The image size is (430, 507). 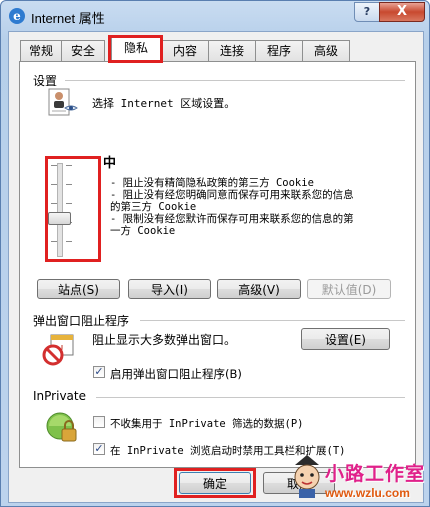 What do you see at coordinates (83, 50) in the screenshot?
I see `tab-security: 安全` at bounding box center [83, 50].